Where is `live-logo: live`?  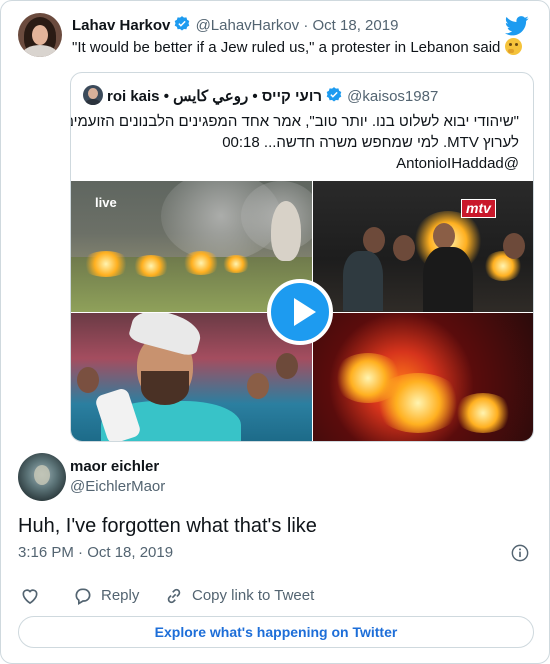
live-logo: live is located at coordinates (106, 202).